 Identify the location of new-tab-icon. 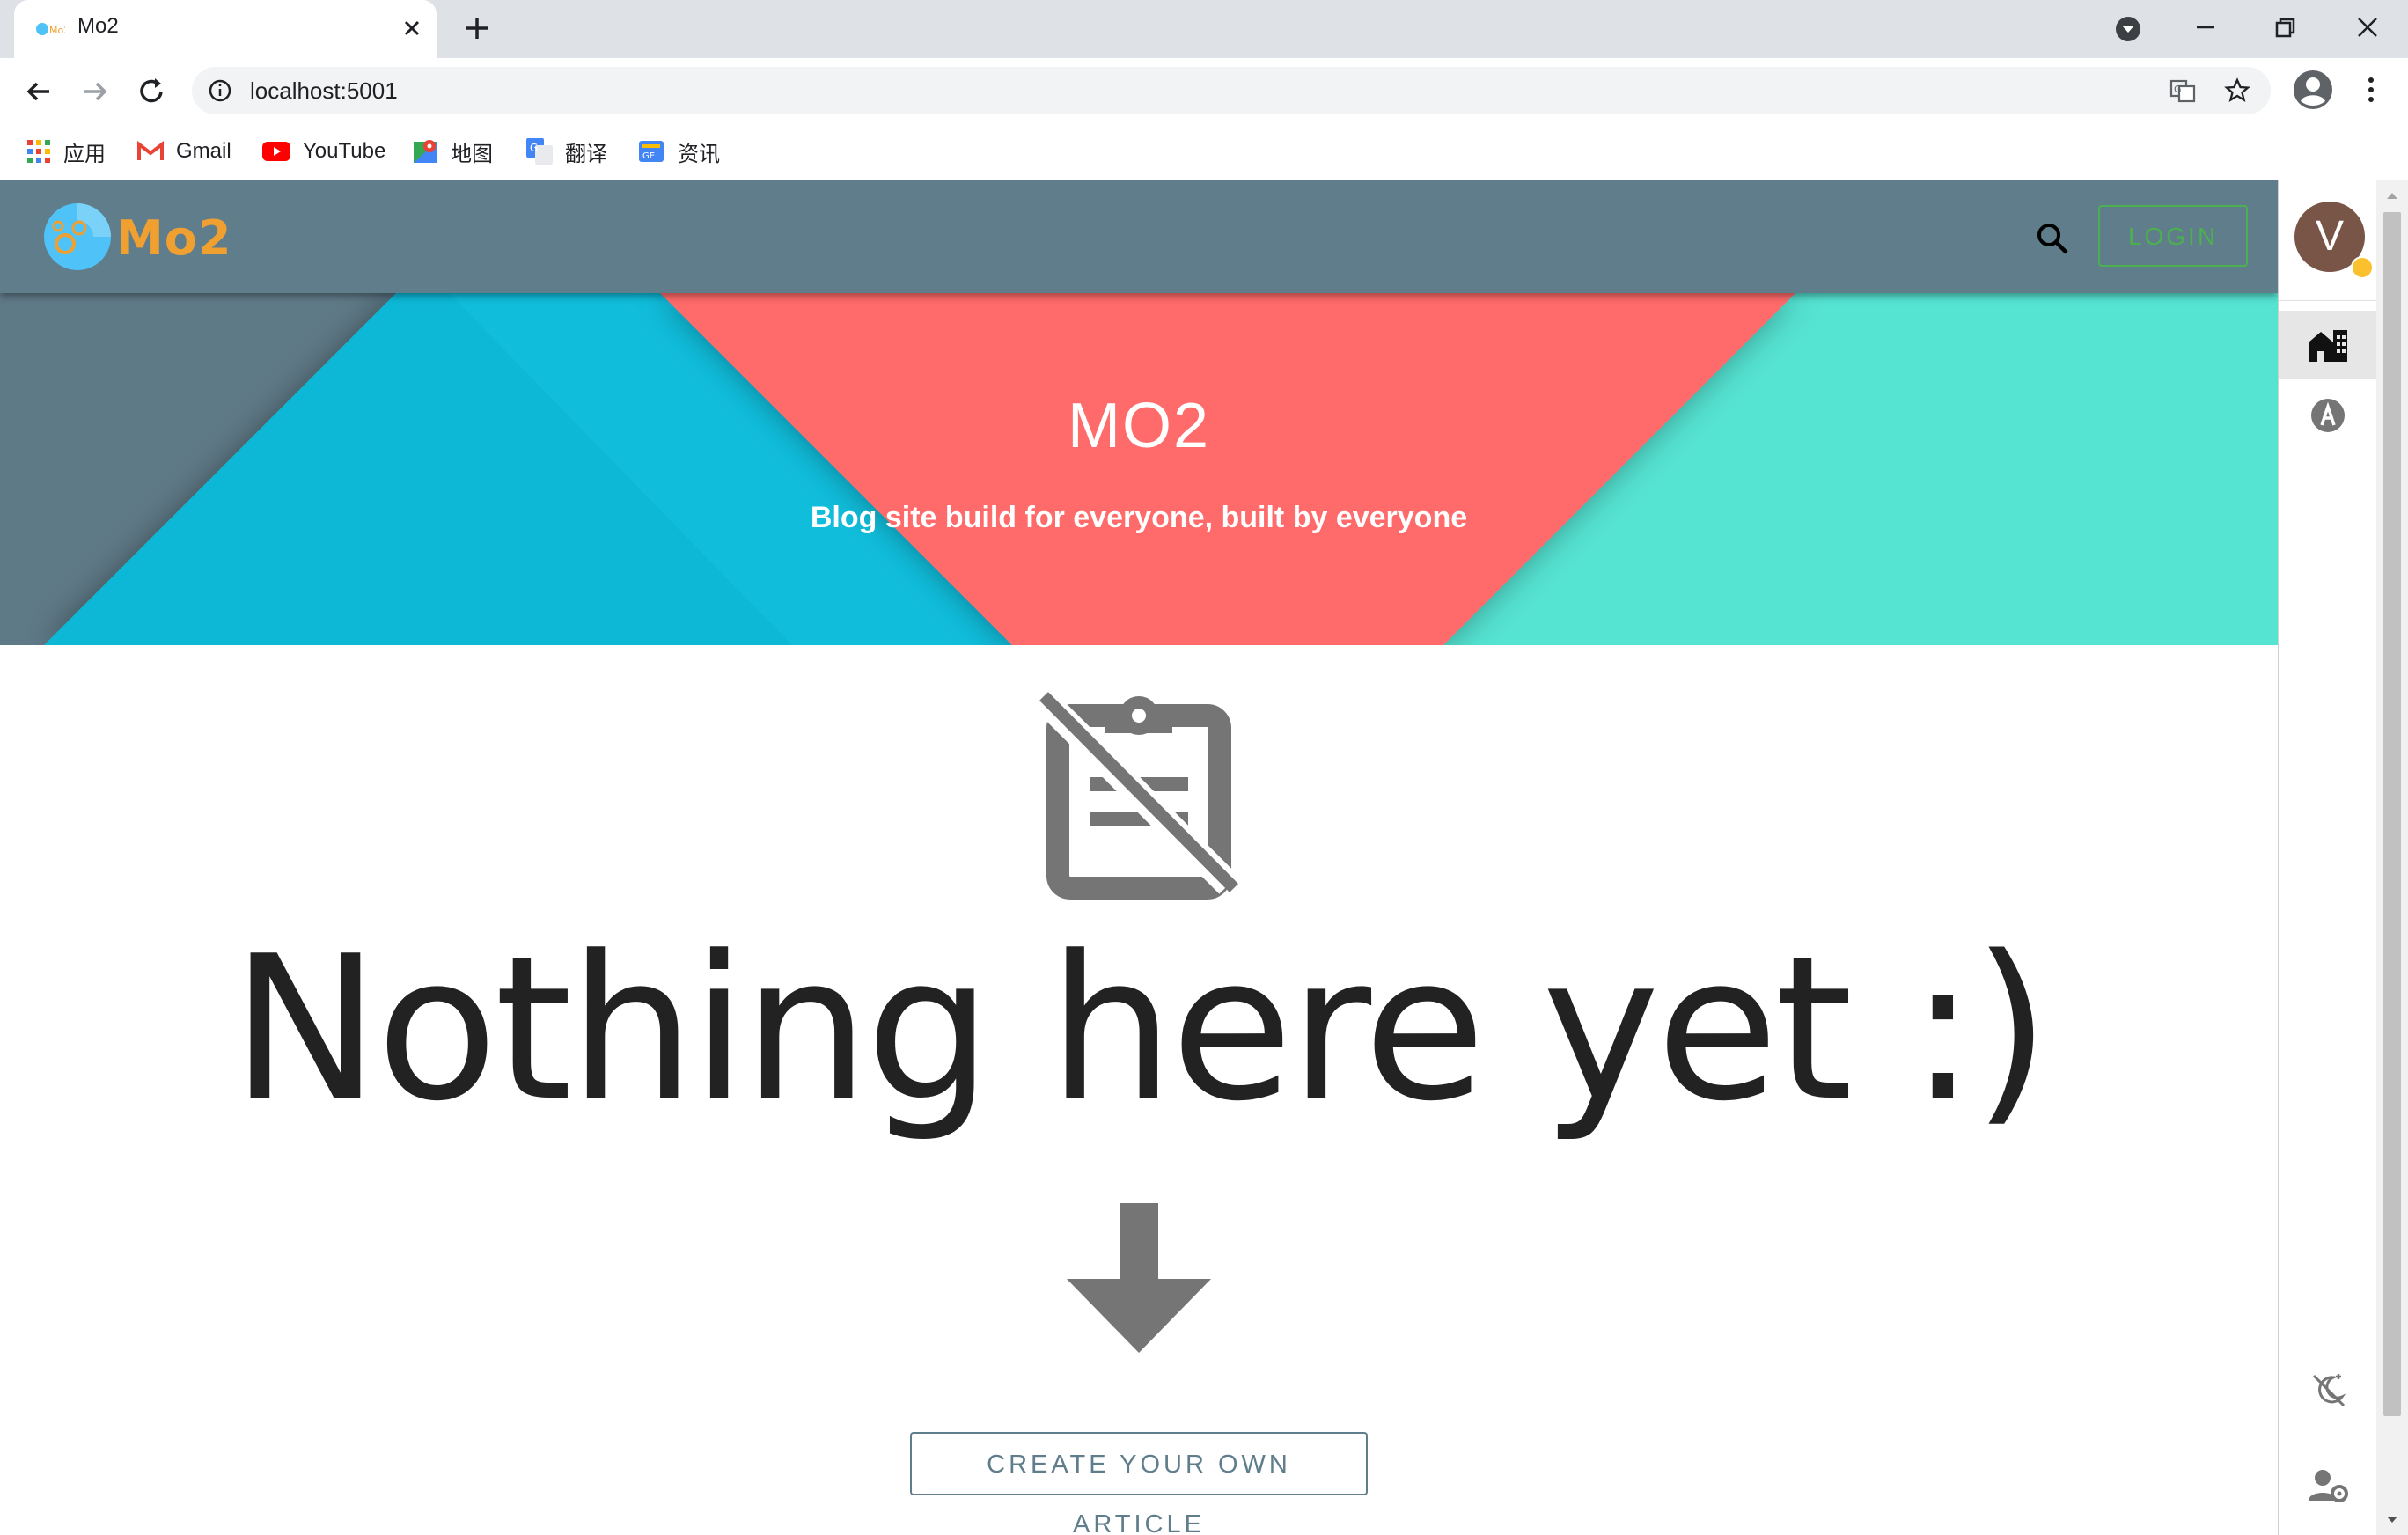
(477, 28).